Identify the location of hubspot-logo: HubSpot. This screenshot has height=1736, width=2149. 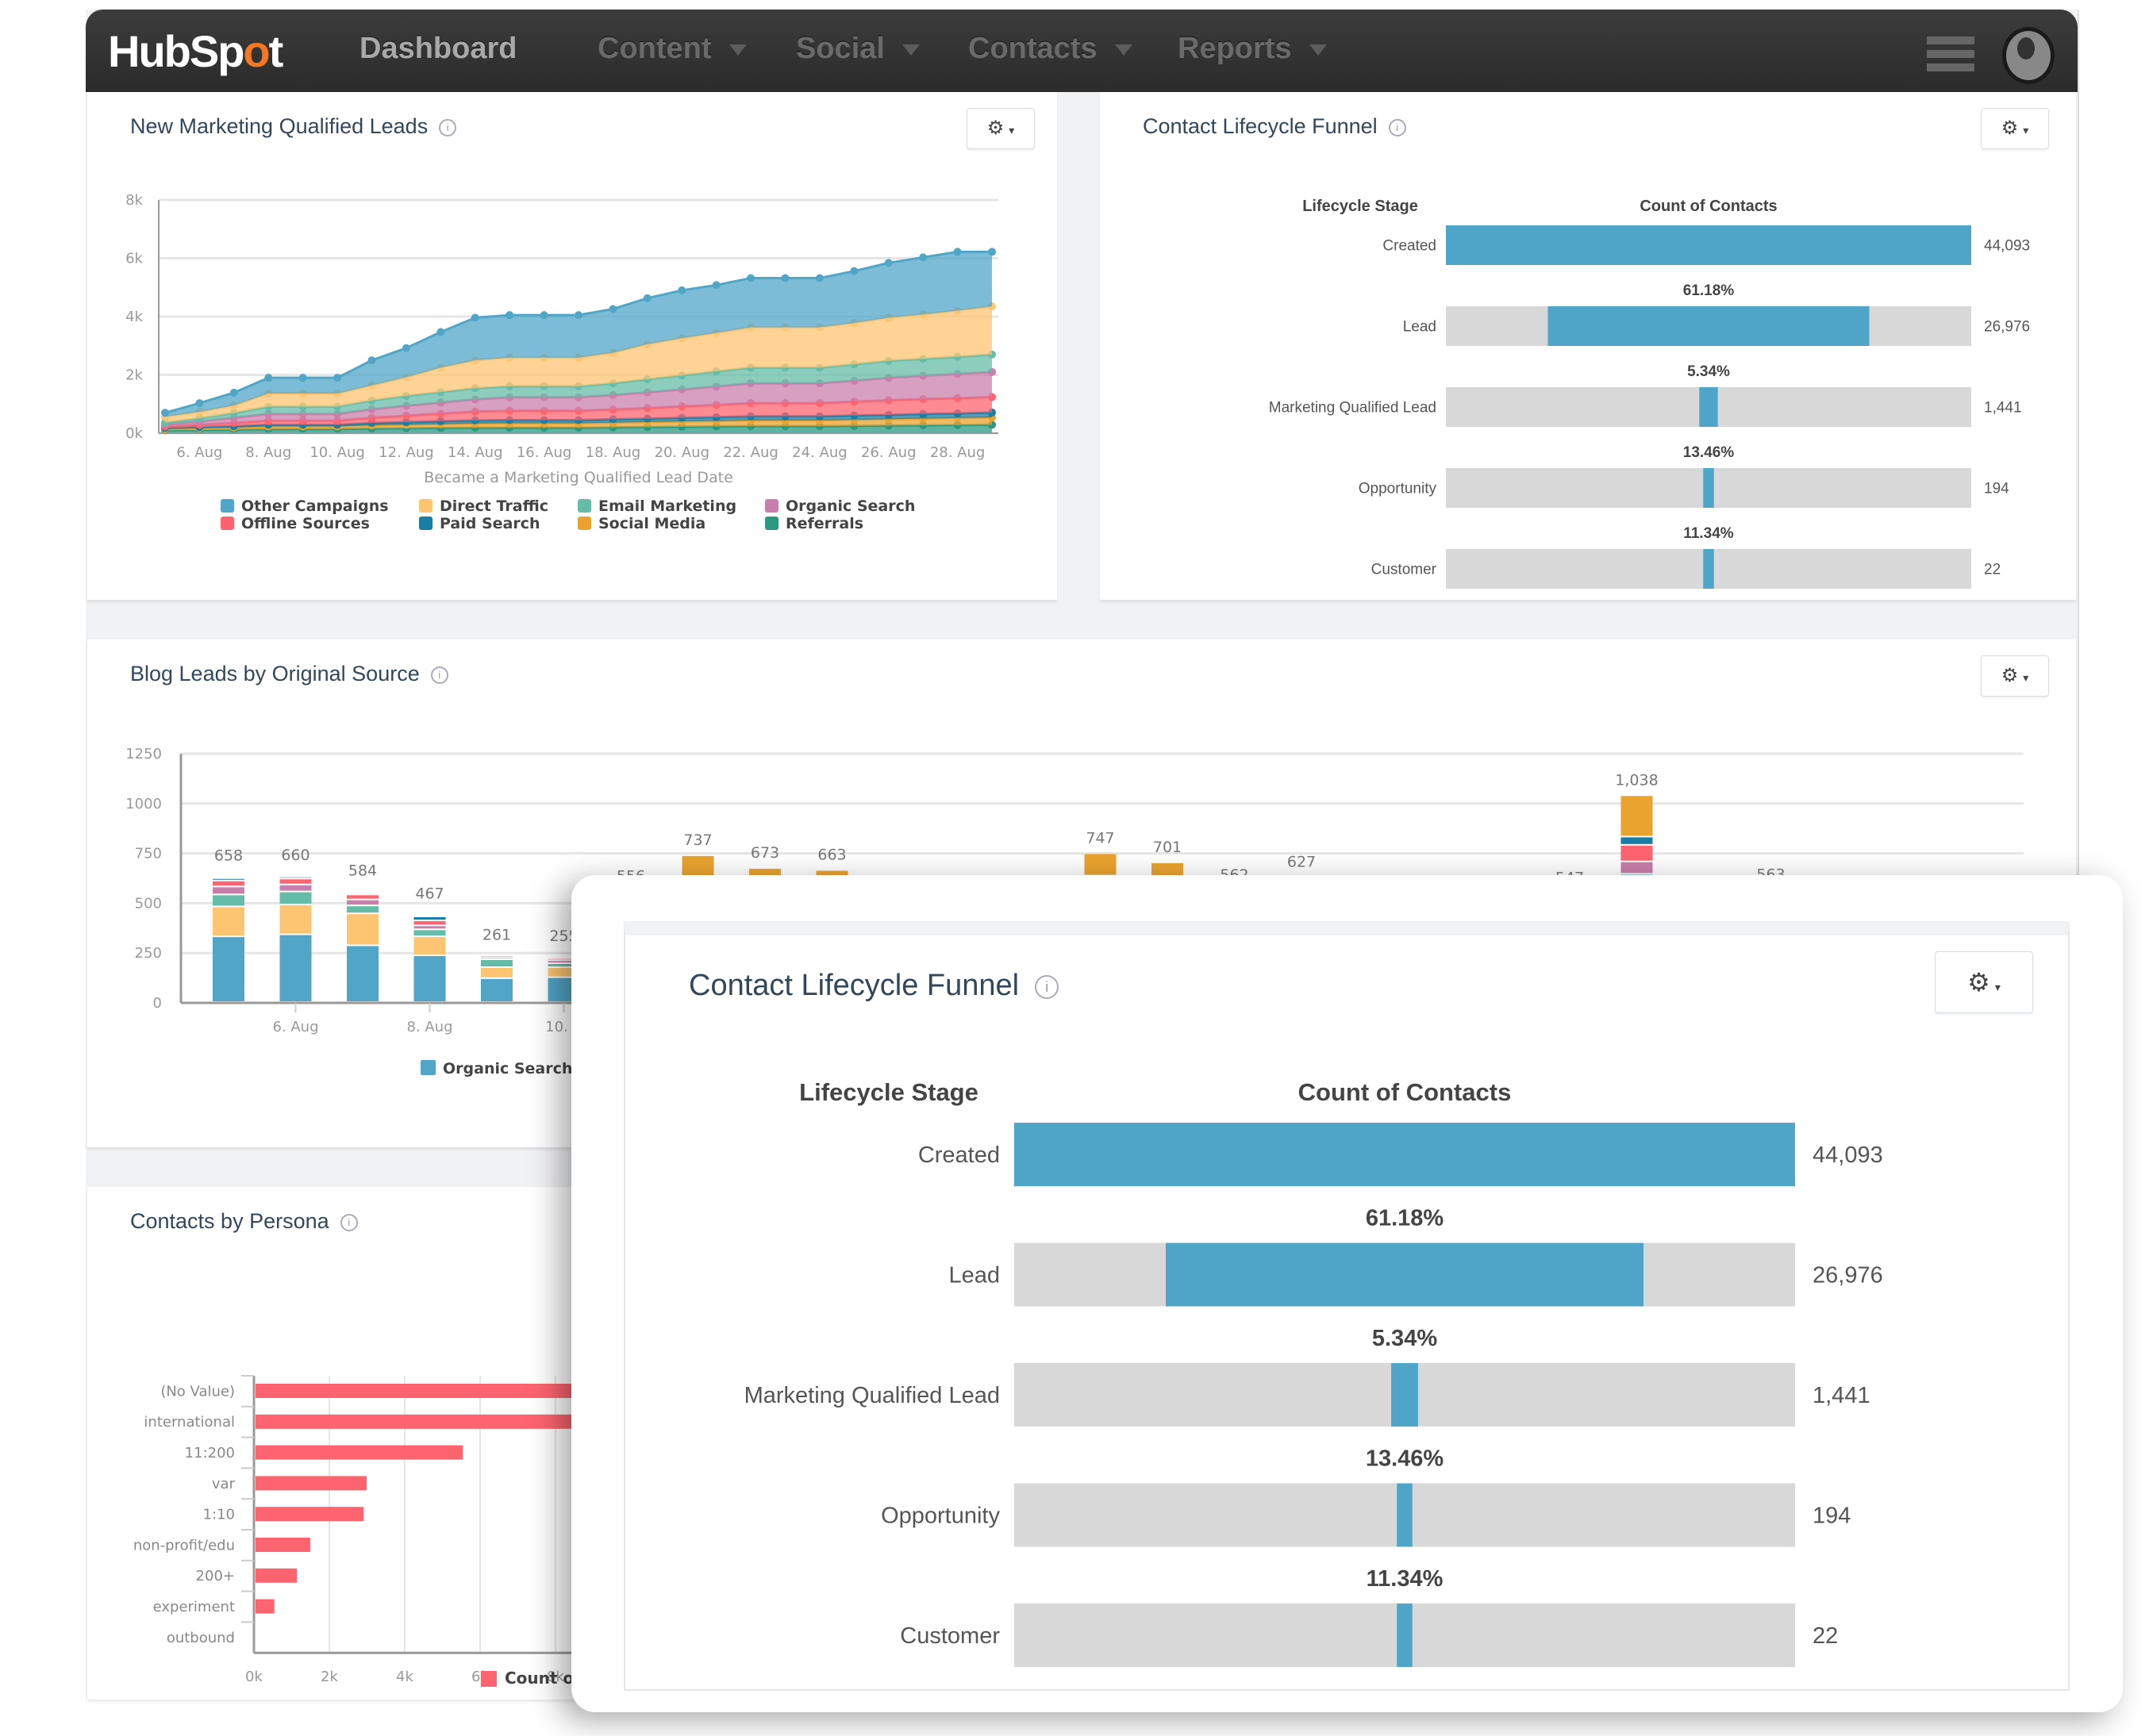
(195, 51).